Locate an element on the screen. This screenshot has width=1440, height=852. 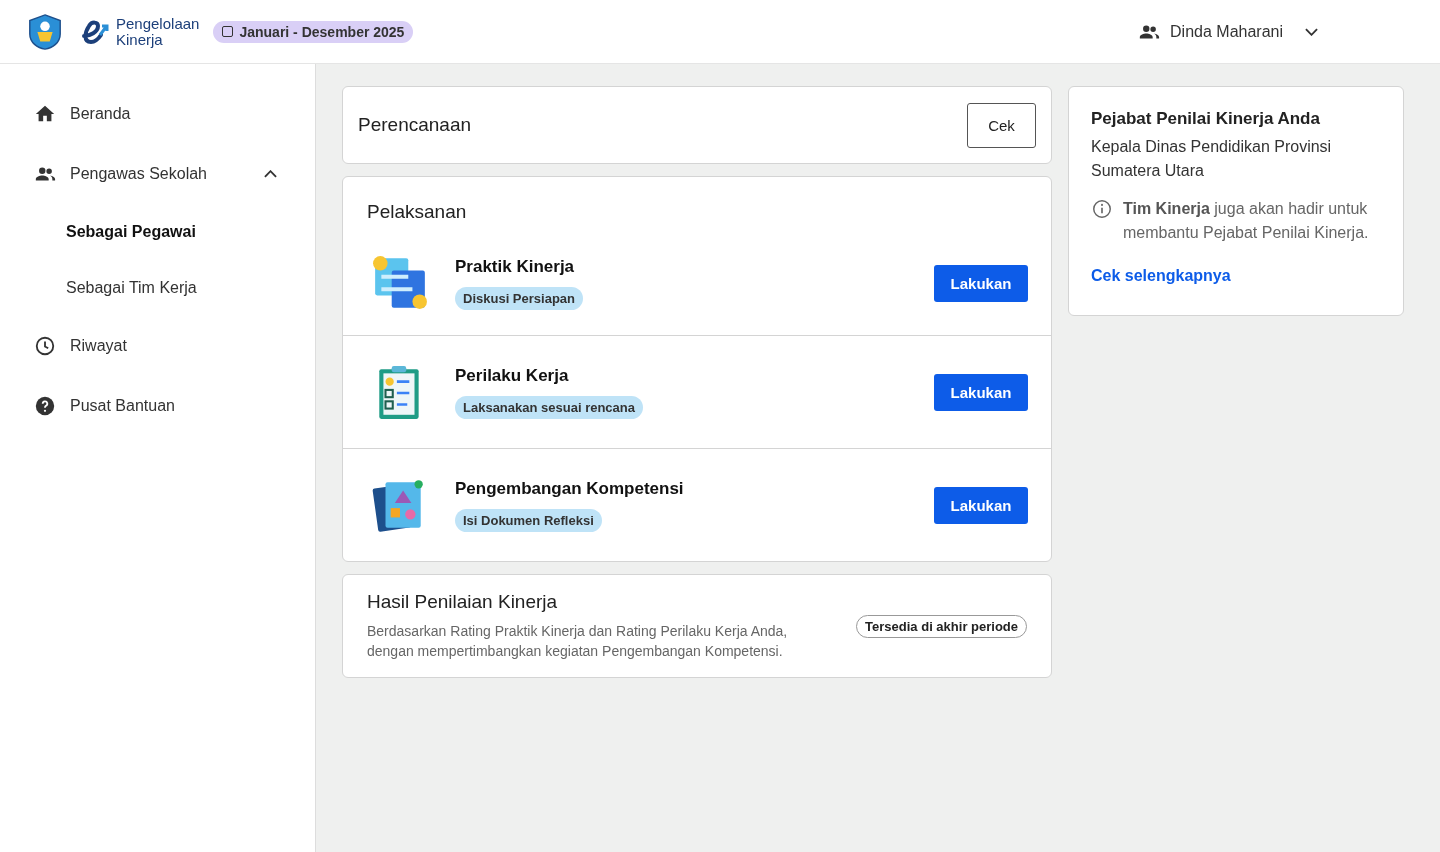
card-title: Pejabat Penilai Kinerja Anda is located at coordinates (1206, 119).